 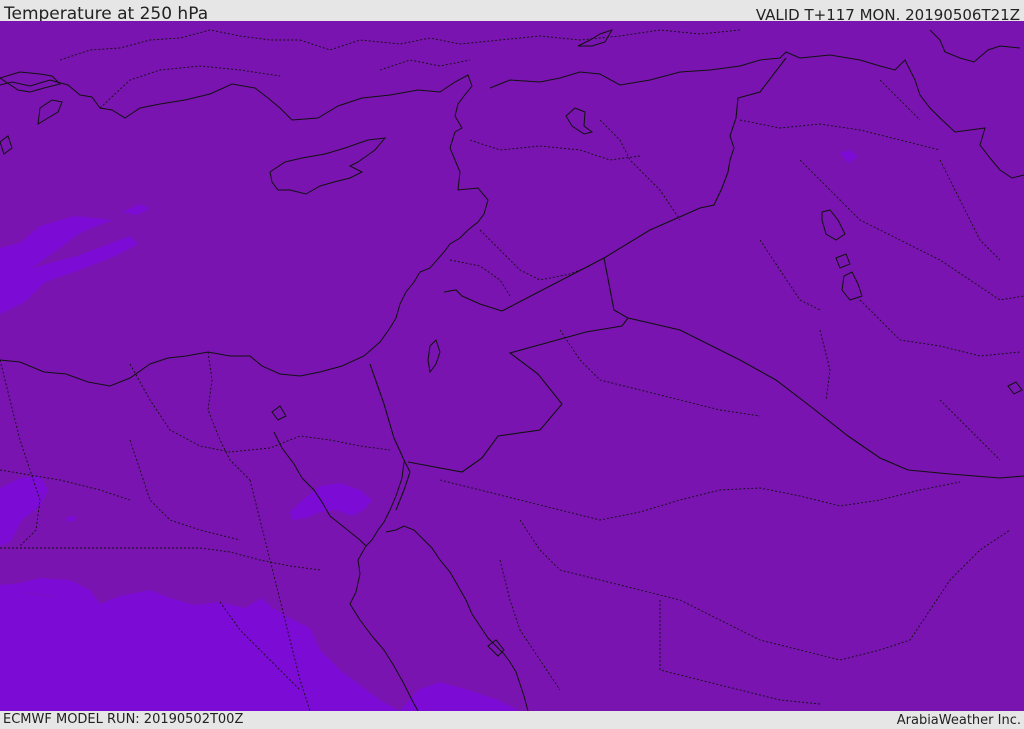 I want to click on credit-label: ArabiaWeather Inc., so click(x=958, y=720).